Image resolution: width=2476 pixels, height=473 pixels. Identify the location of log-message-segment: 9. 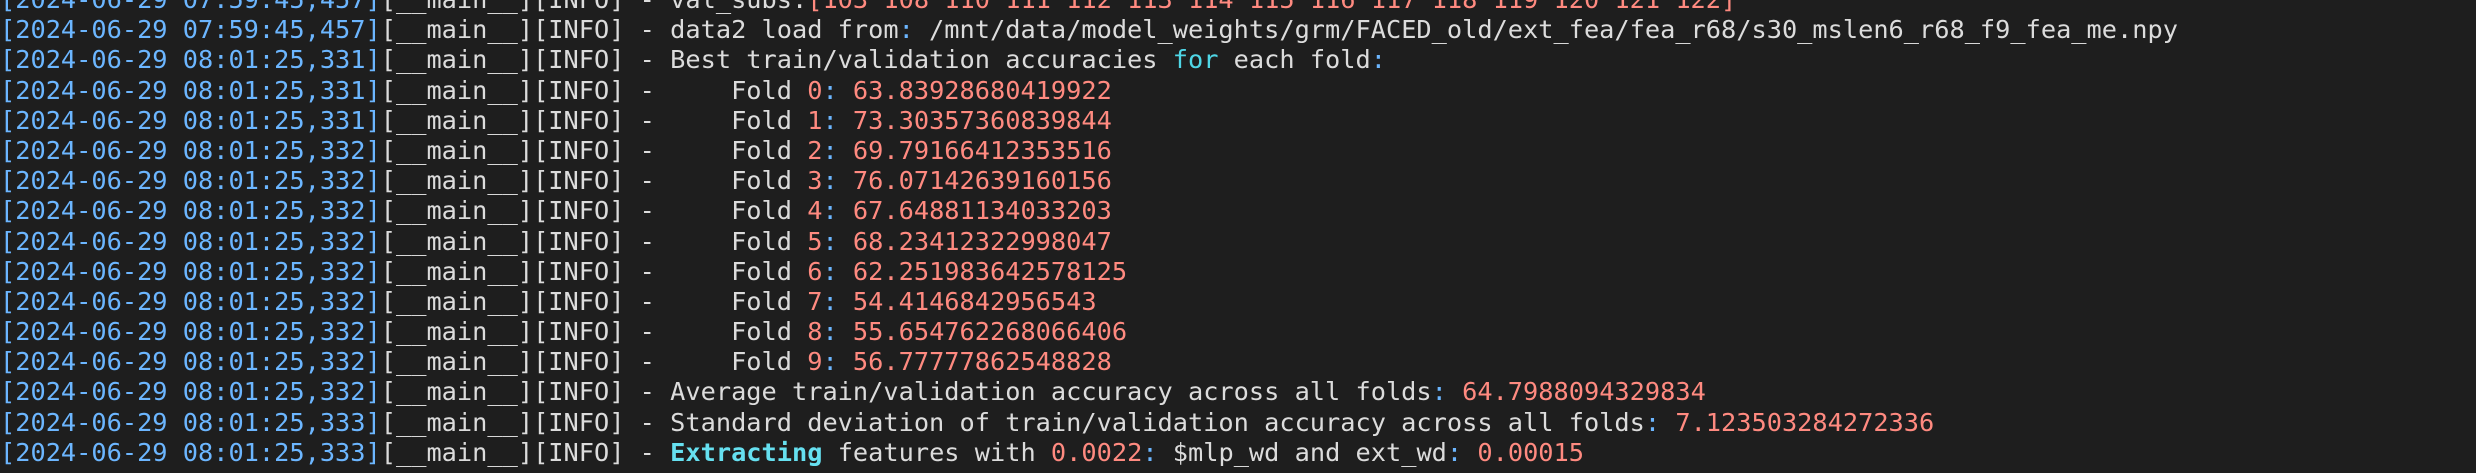
(815, 362).